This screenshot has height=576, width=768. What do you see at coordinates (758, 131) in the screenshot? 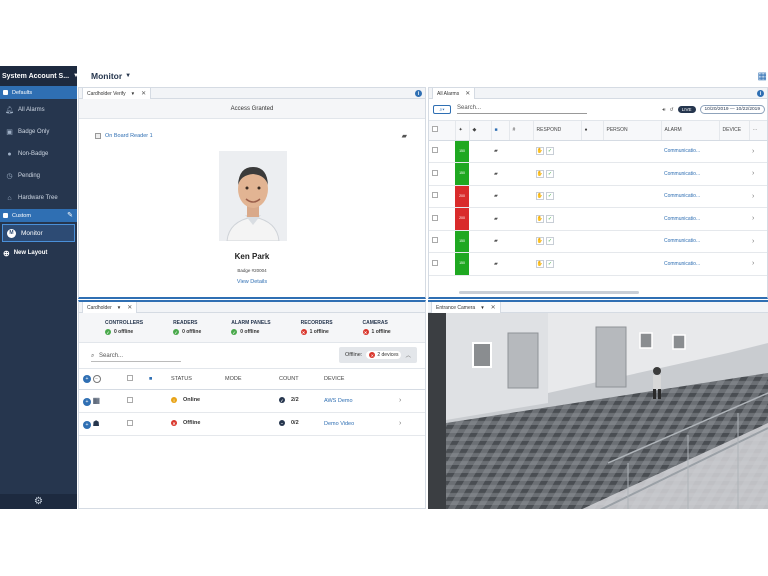
I see `more-columns-button: ⋯` at bounding box center [758, 131].